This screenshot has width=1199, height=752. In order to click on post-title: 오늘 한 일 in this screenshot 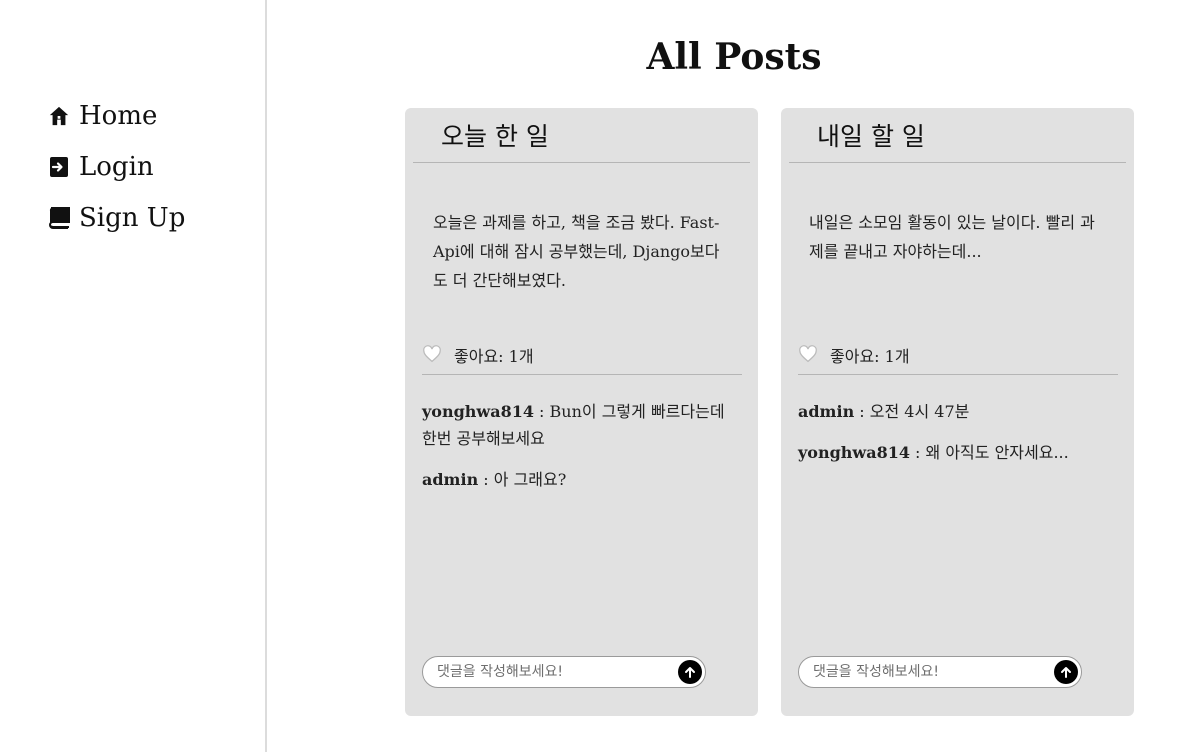, I will do `click(581, 135)`.